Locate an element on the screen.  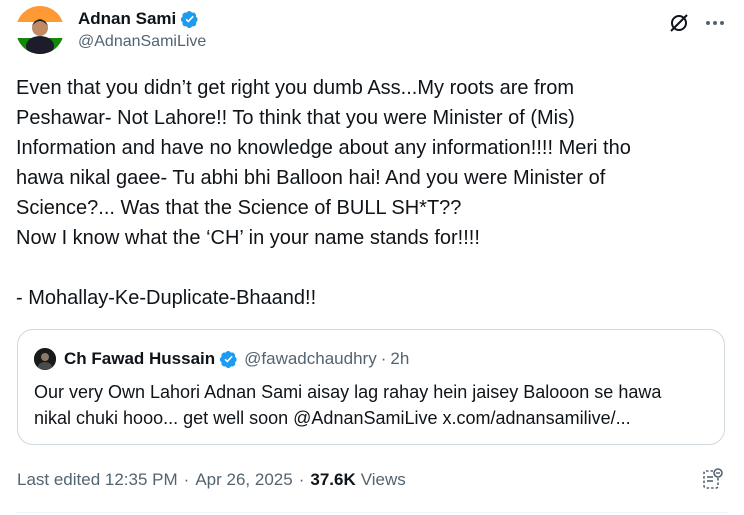
more-icon is located at coordinates (715, 23).